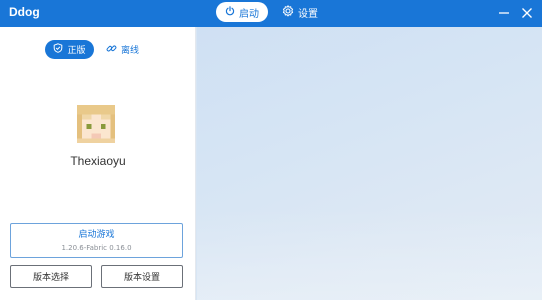 This screenshot has width=542, height=300. What do you see at coordinates (249, 14) in the screenshot?
I see `nav-launch-label: 启动` at bounding box center [249, 14].